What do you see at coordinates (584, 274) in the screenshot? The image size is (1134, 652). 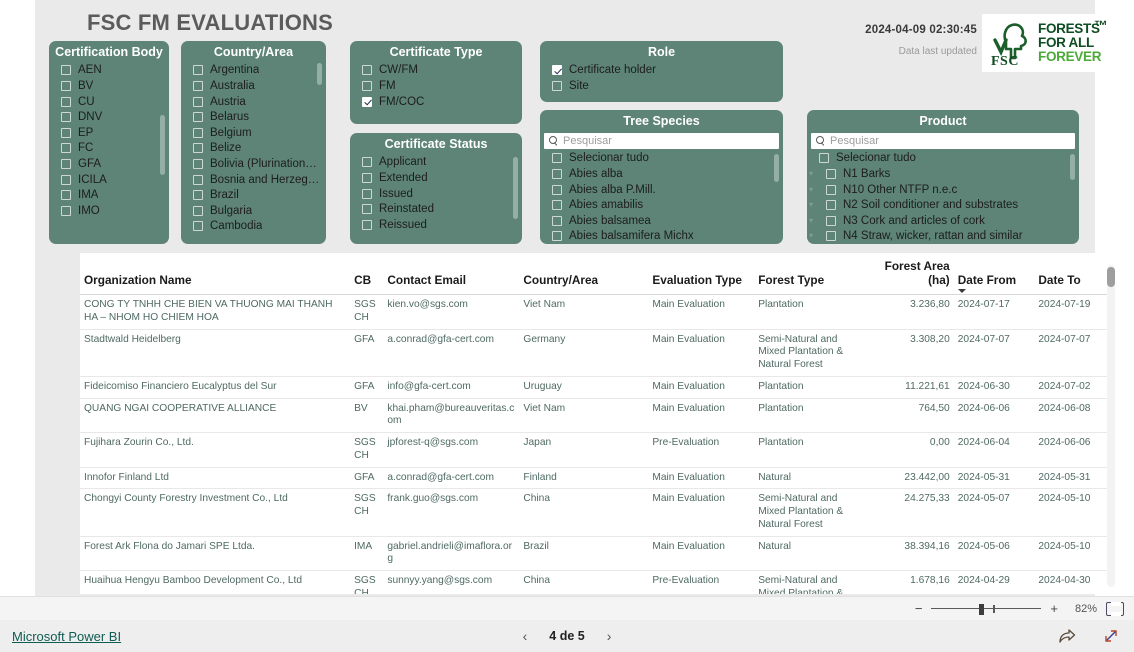 I see `table-column-header: Country/Area` at bounding box center [584, 274].